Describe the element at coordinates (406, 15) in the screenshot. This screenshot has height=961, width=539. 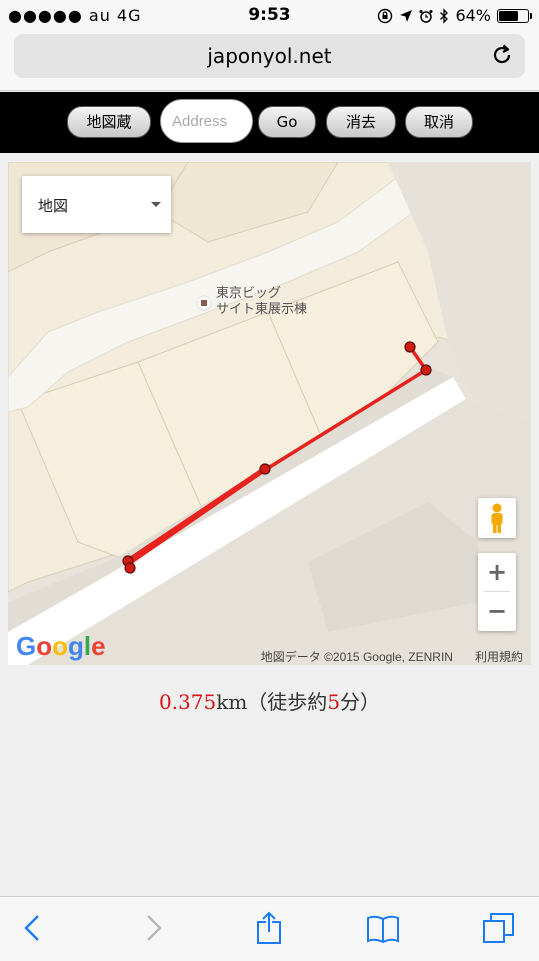
I see `location-icon` at that location.